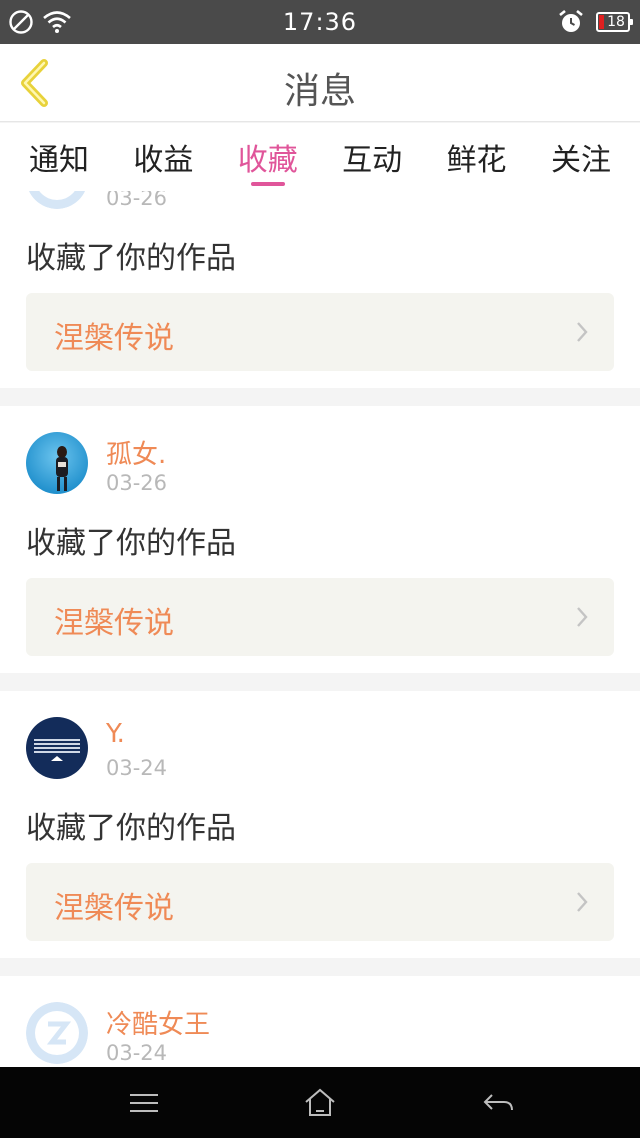 This screenshot has width=640, height=1138. Describe the element at coordinates (163, 157) in the screenshot. I see `tab-earnings: 收益` at that location.